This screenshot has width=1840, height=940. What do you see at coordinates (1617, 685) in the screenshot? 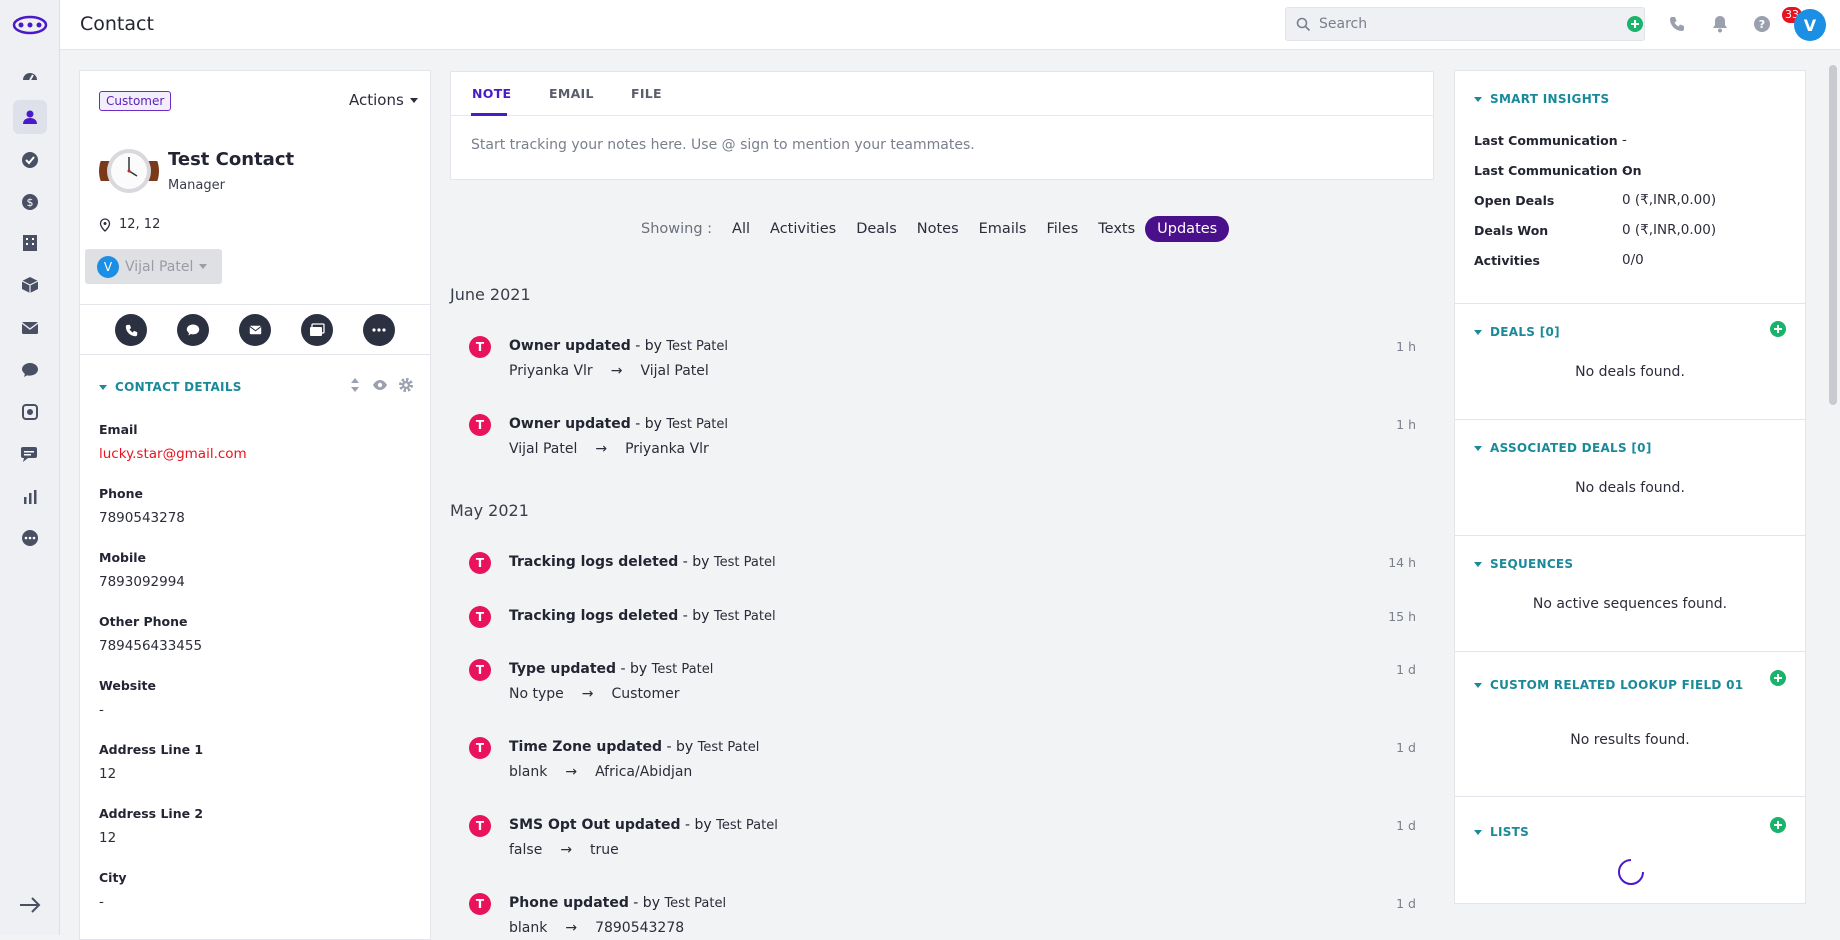
I see `section-title: CUSTOM RELATED LOOKUP FIELD 01` at bounding box center [1617, 685].